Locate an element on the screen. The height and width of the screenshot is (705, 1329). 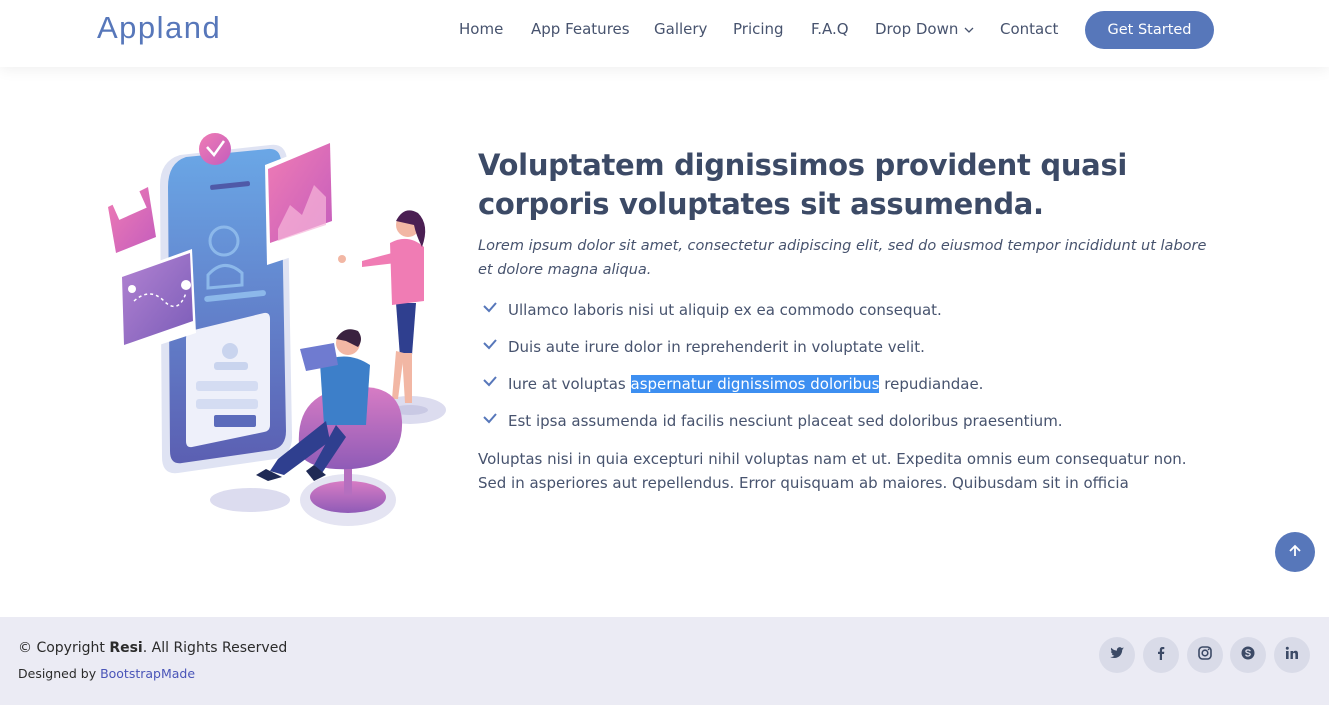
nav-pricing: Pricing is located at coordinates (758, 29).